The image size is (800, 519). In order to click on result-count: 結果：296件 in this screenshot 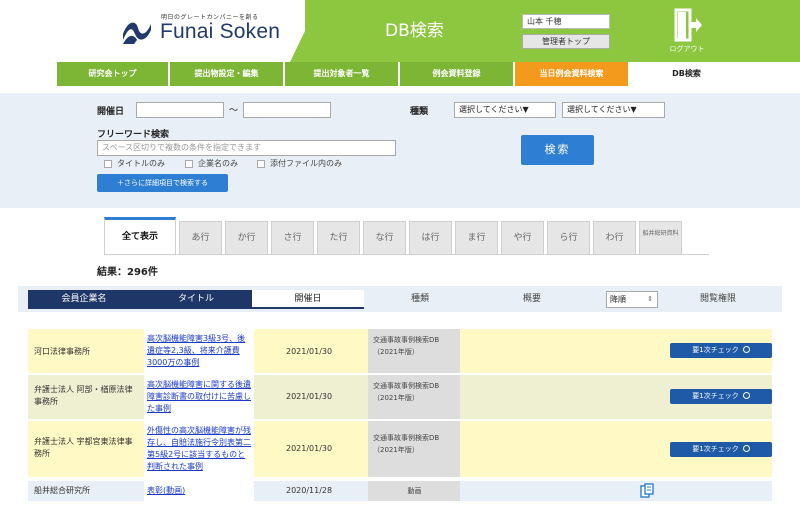, I will do `click(127, 272)`.